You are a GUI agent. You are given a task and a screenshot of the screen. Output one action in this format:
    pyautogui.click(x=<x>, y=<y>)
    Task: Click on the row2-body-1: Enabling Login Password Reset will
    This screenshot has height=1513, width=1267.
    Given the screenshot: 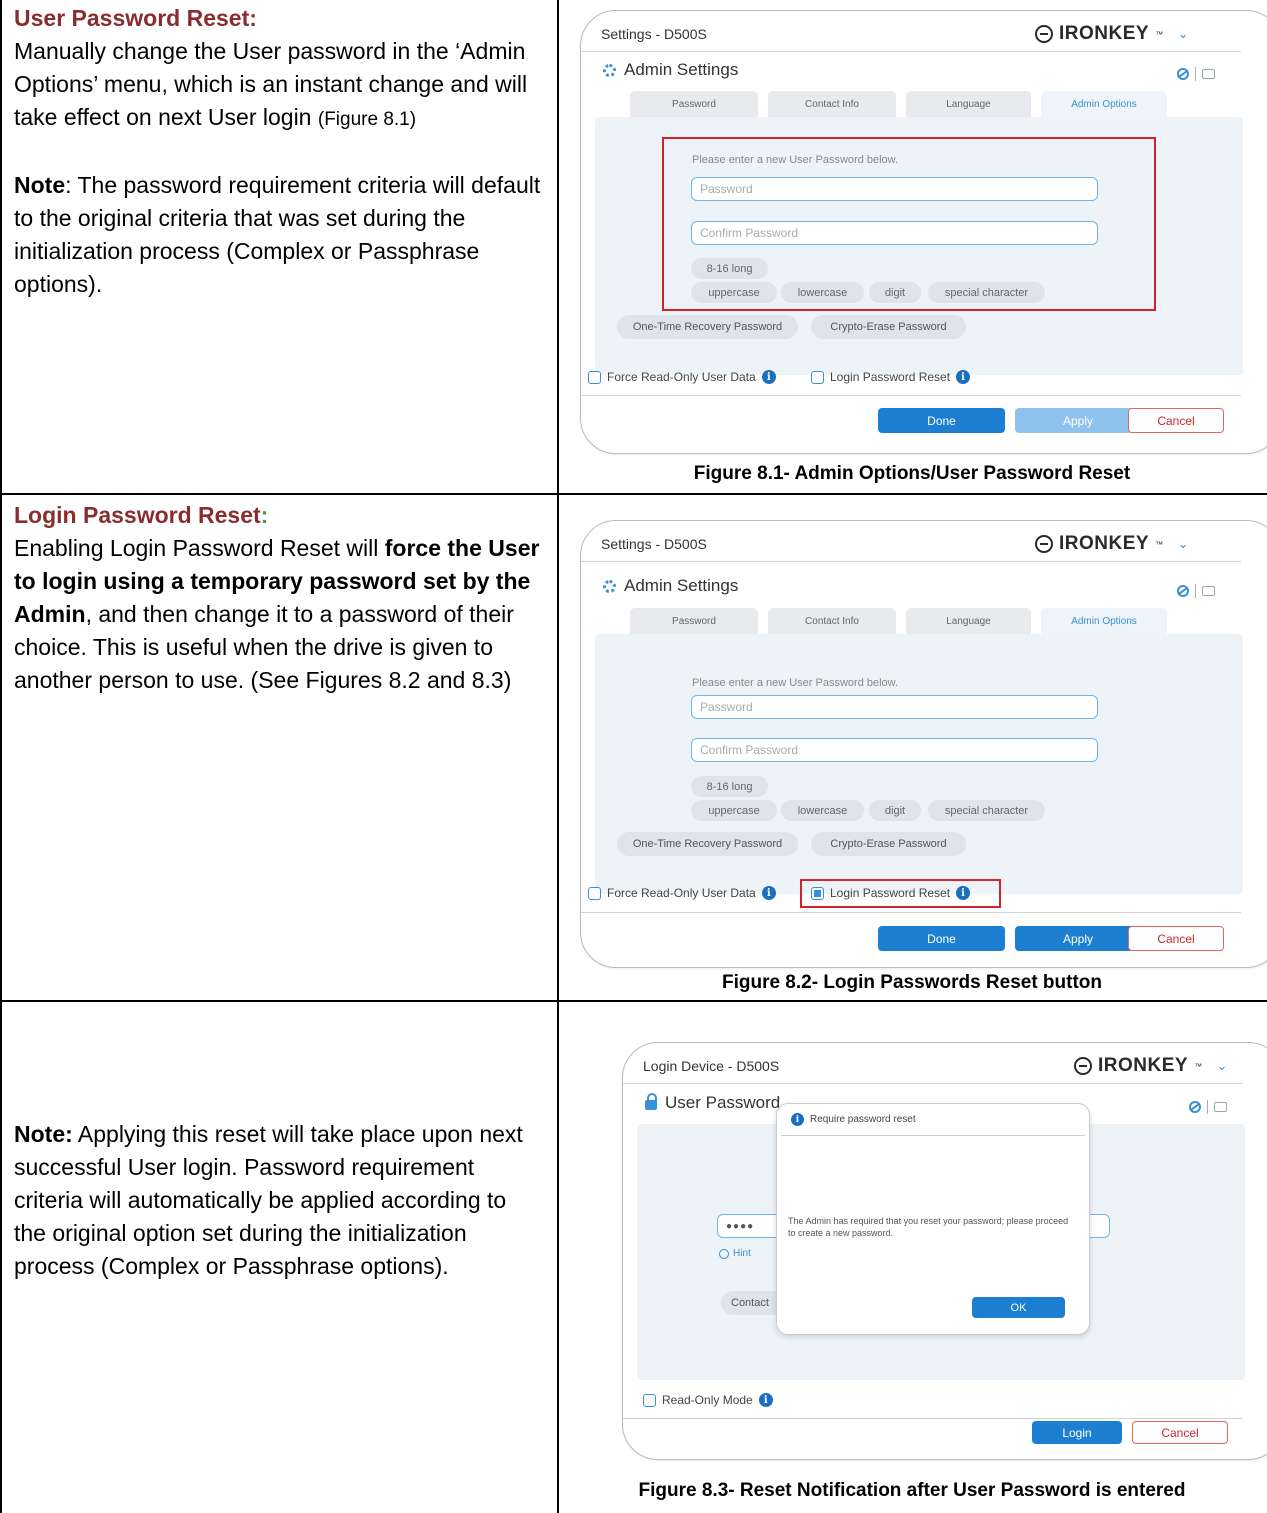 What is the action you would take?
    pyautogui.click(x=199, y=548)
    